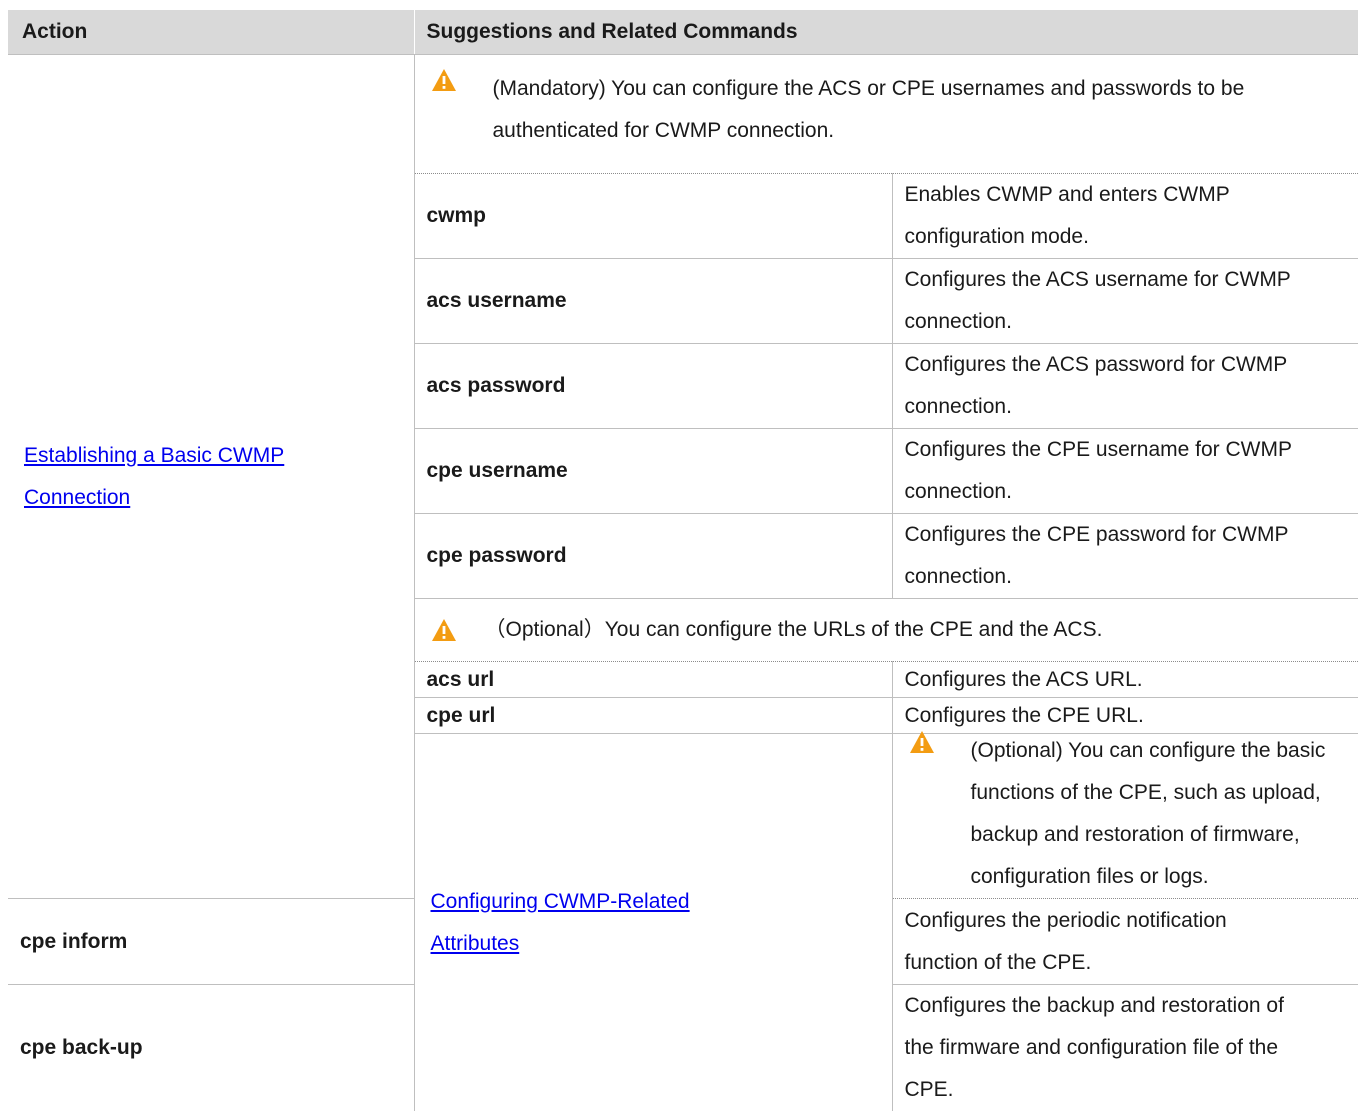 The image size is (1358, 1111). What do you see at coordinates (211, 942) in the screenshot?
I see `command-cell: cpe inform` at bounding box center [211, 942].